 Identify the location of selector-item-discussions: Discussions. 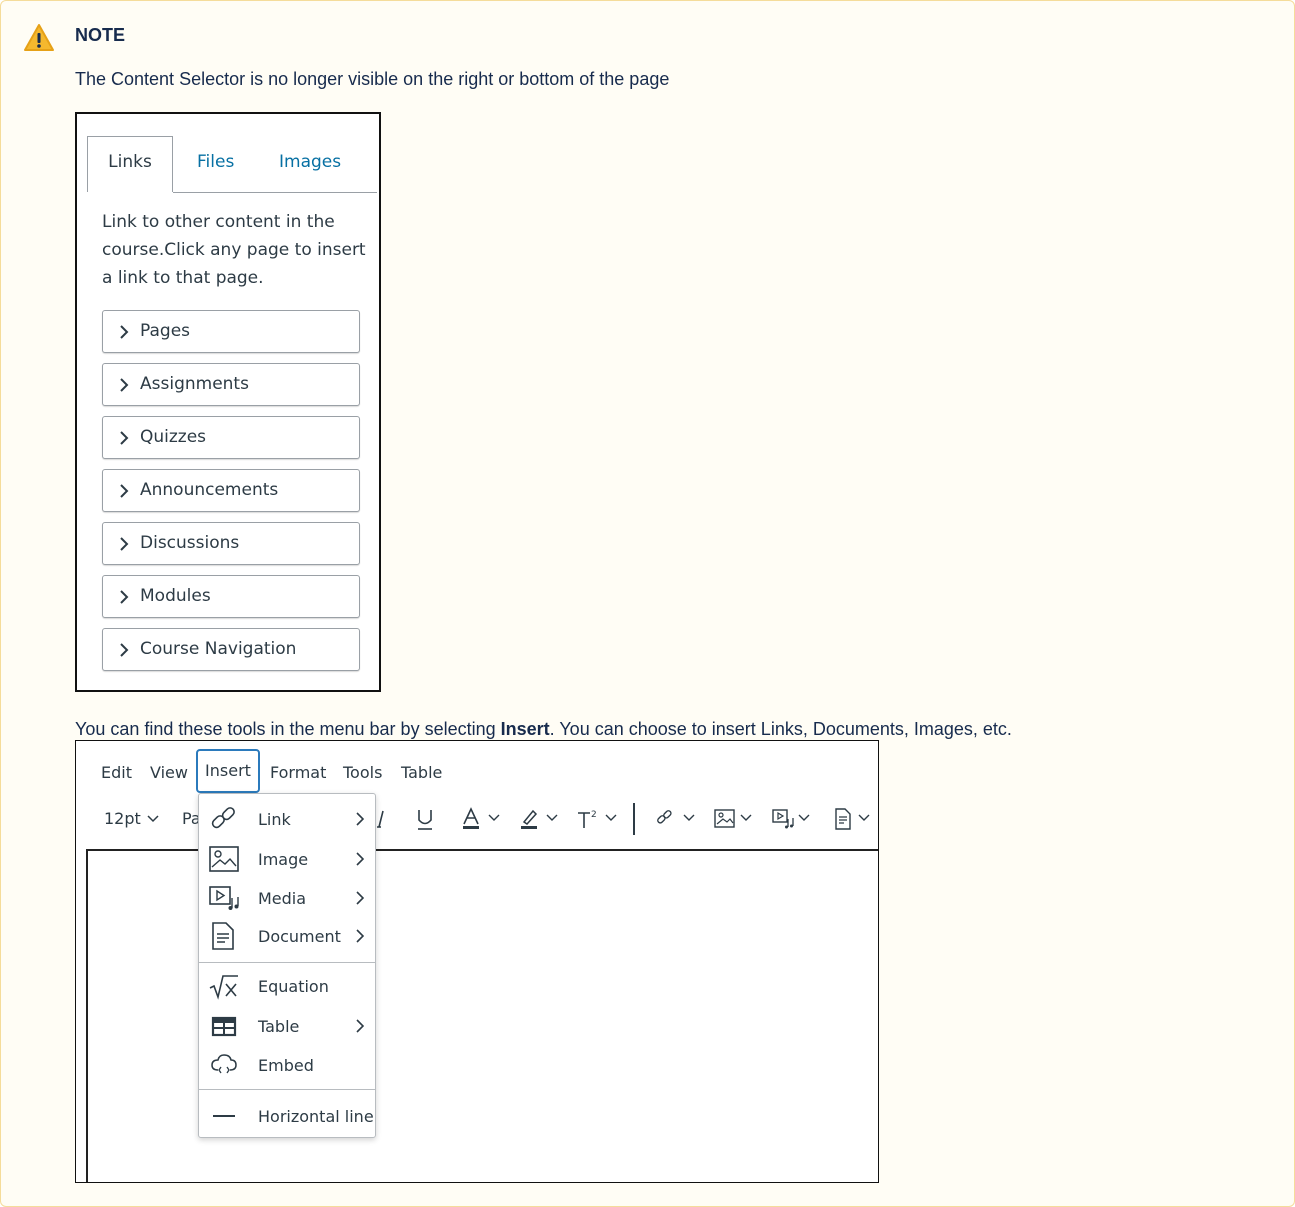
(231, 543).